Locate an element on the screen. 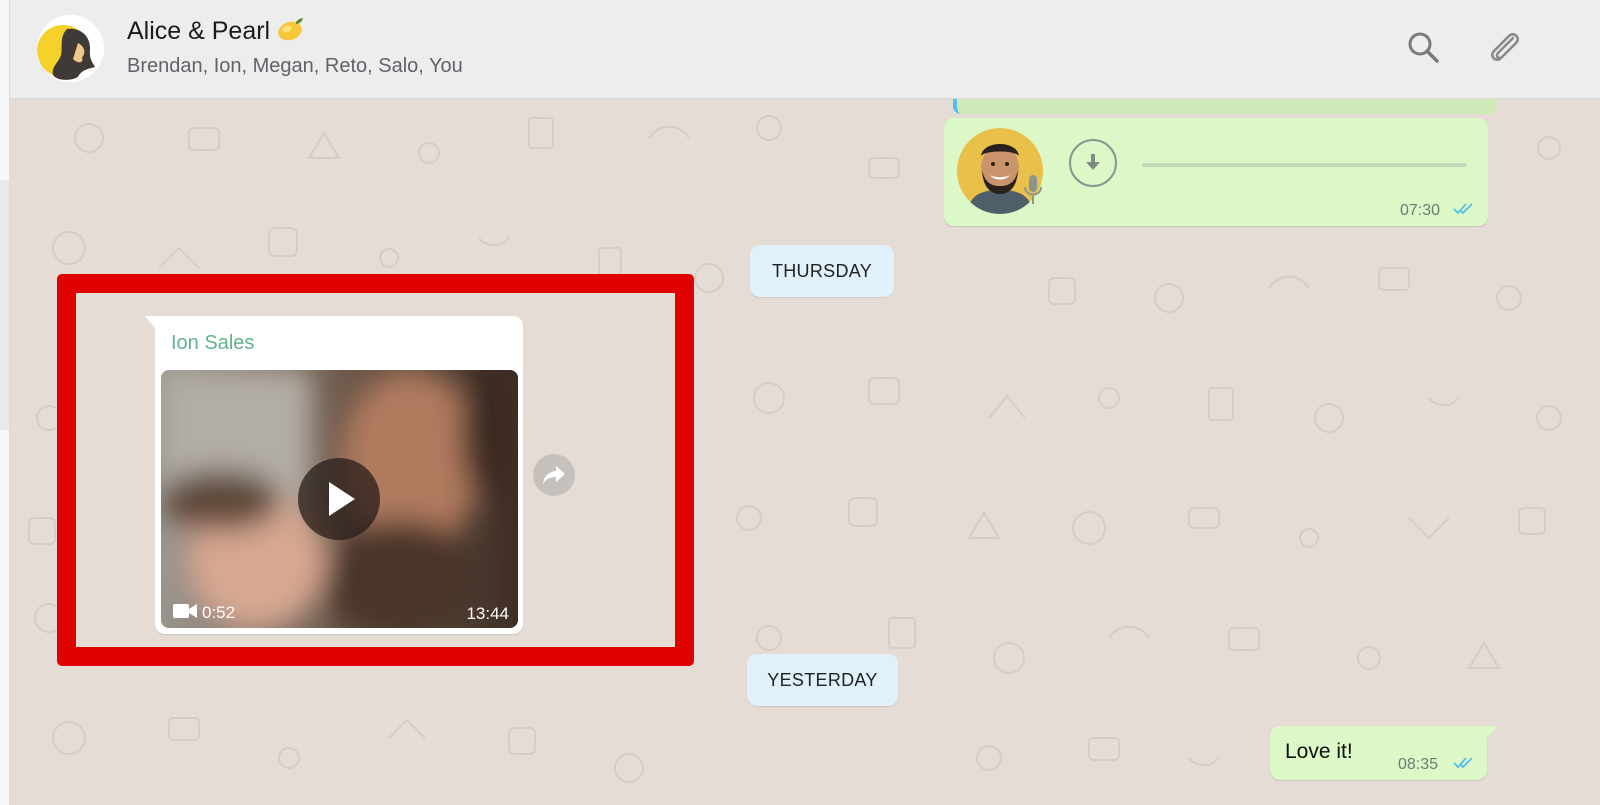  left-pane-edge is located at coordinates (5, 402).